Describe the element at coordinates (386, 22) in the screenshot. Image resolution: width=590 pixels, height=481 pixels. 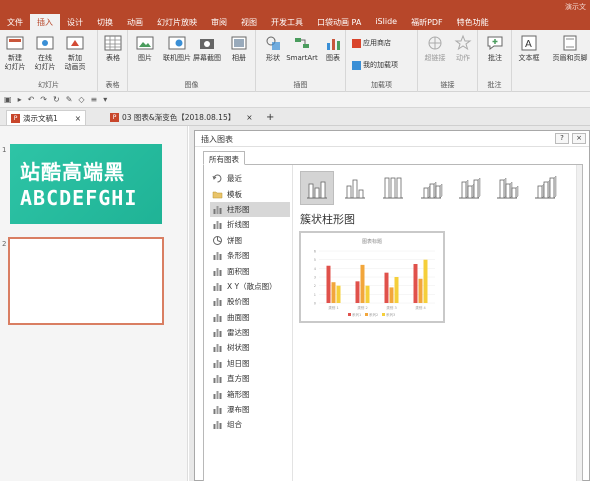
I see `tab-menu-10: iSlide` at that location.